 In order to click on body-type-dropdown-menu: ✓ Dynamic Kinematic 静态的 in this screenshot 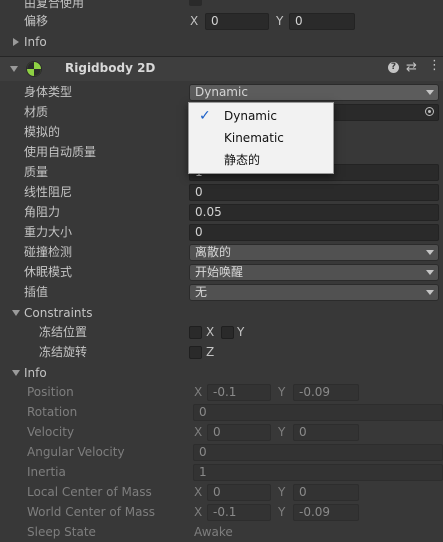, I will do `click(261, 138)`.